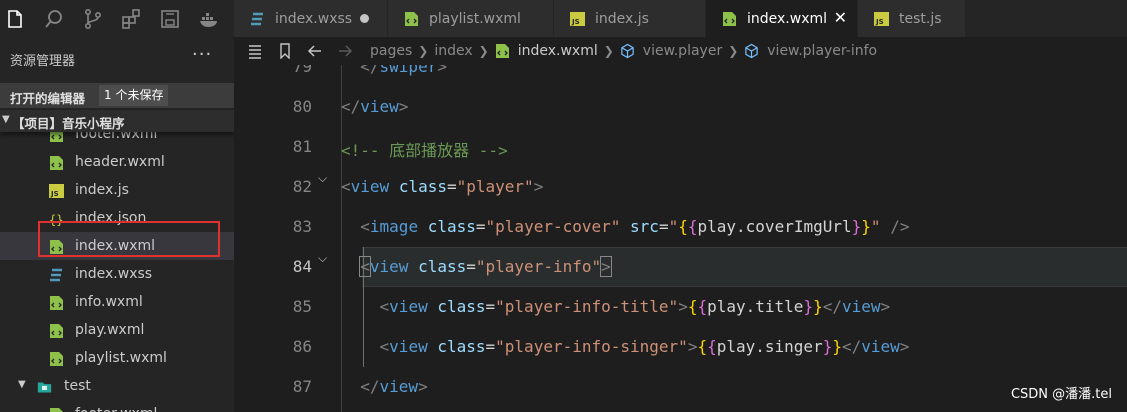  I want to click on unsaved-badge: 1 个未保存, so click(134, 95).